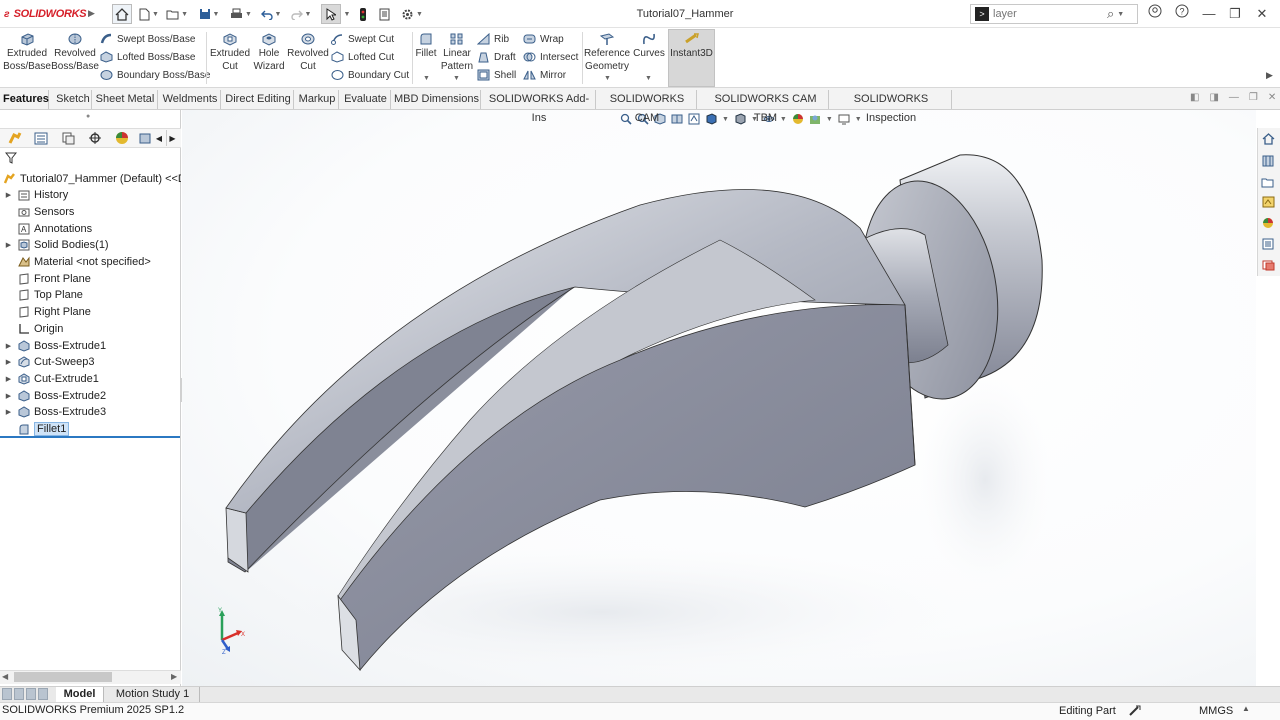 This screenshot has width=1280, height=720. What do you see at coordinates (19, 694) in the screenshot?
I see `previous-tab-nav-icon` at bounding box center [19, 694].